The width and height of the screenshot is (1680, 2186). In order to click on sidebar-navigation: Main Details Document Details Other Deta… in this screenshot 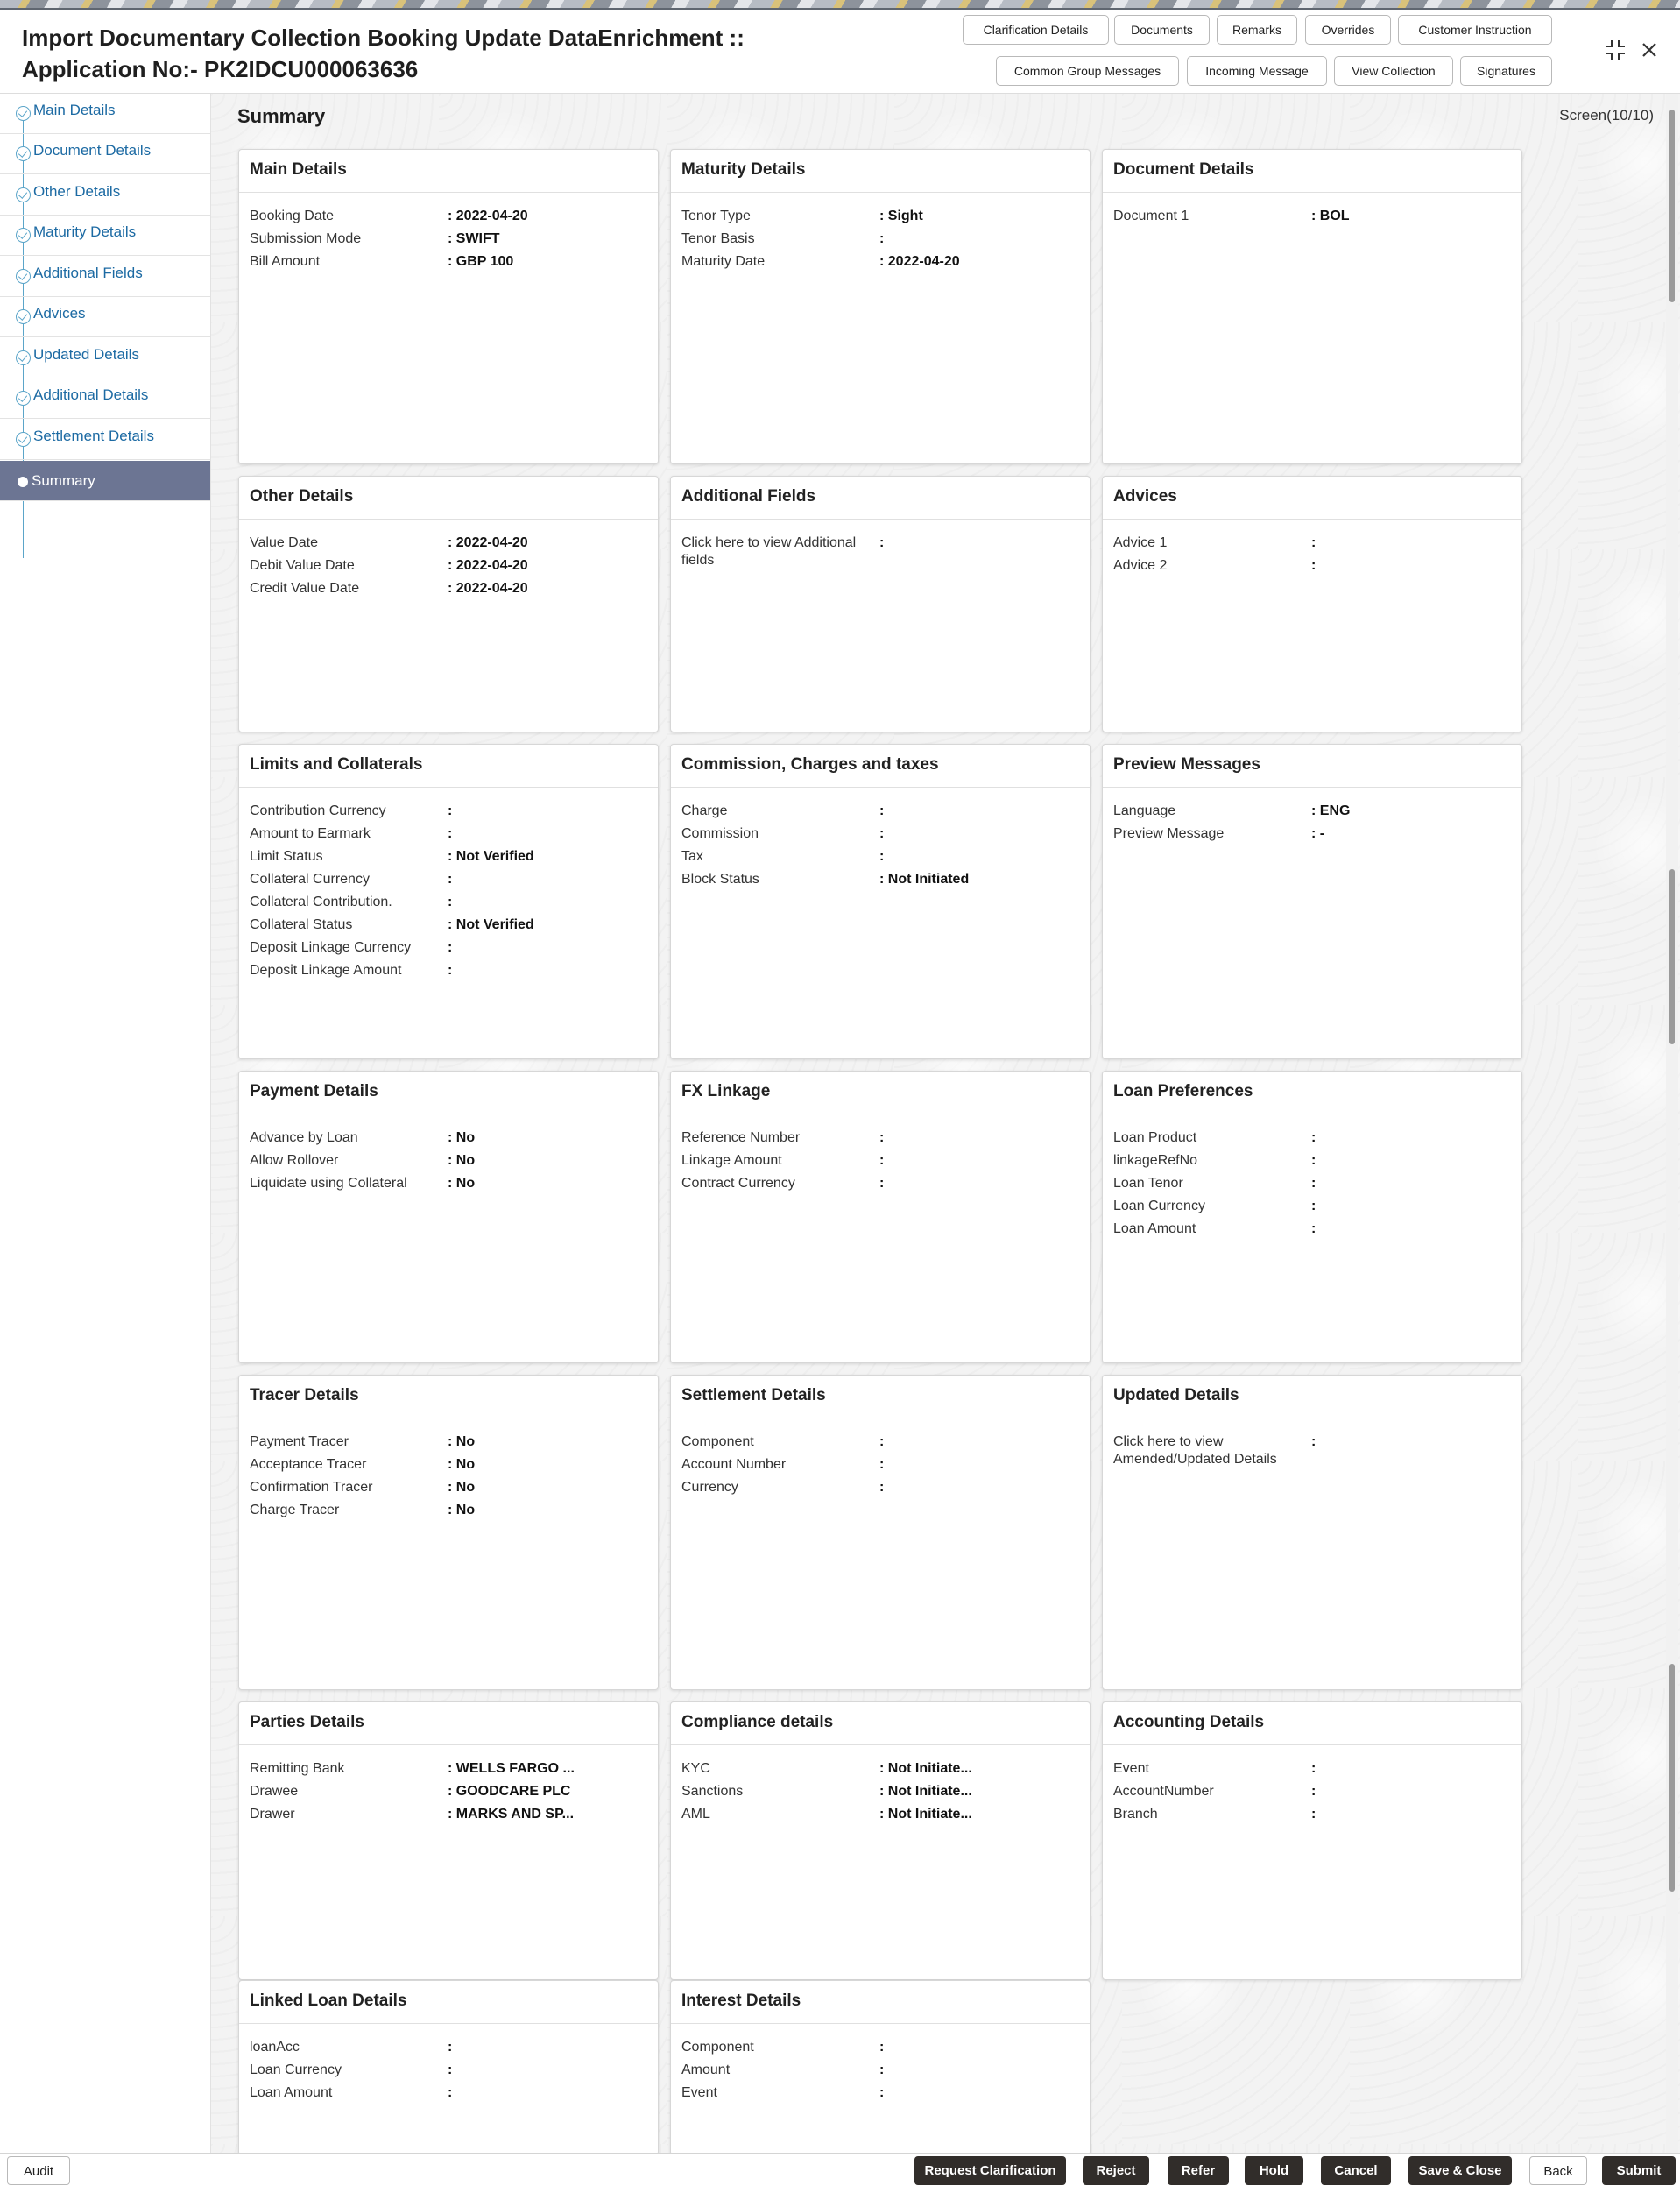, I will do `click(105, 1123)`.